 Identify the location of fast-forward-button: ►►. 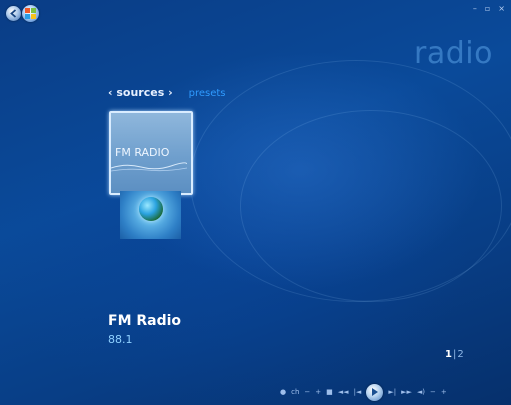
(406, 392).